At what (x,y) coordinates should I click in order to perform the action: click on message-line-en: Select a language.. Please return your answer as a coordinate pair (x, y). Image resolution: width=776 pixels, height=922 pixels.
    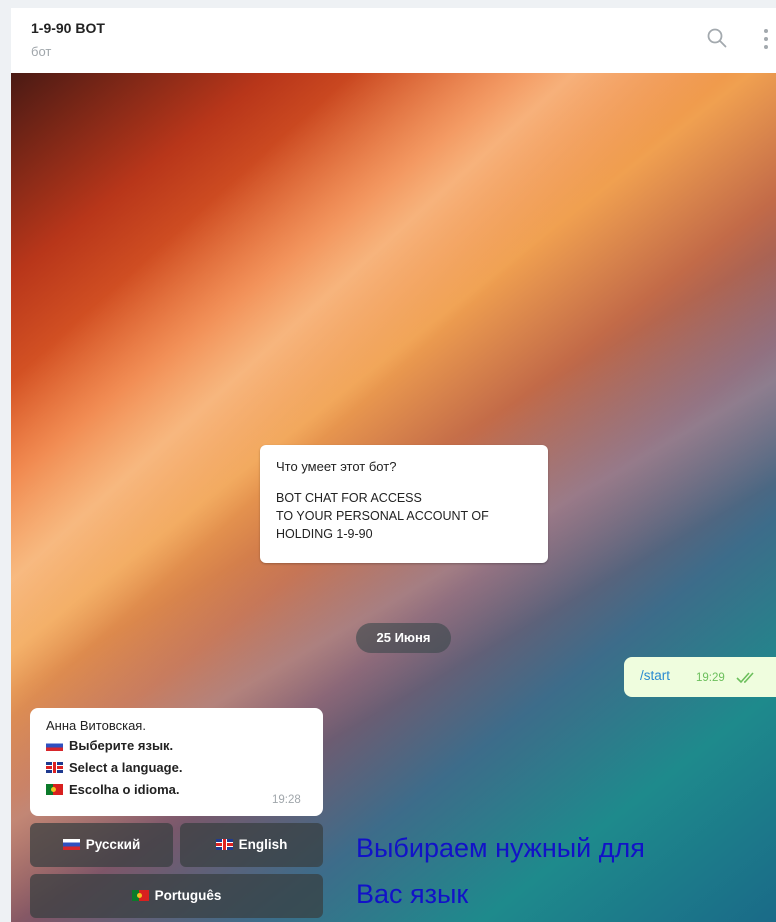
    Looking at the image, I should click on (114, 767).